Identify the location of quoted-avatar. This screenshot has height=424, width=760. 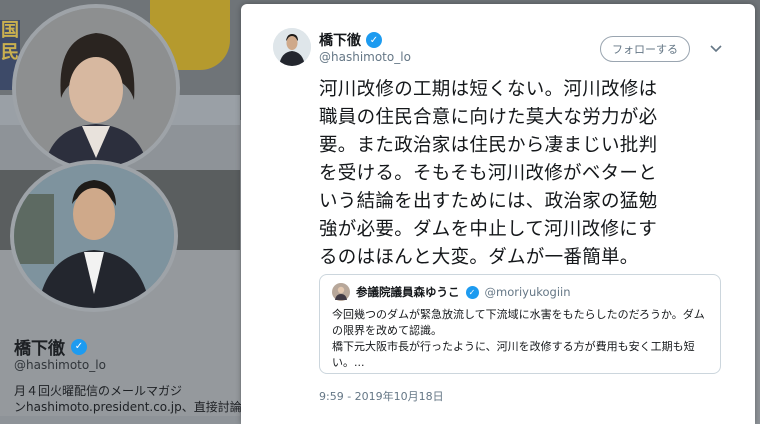
(341, 292).